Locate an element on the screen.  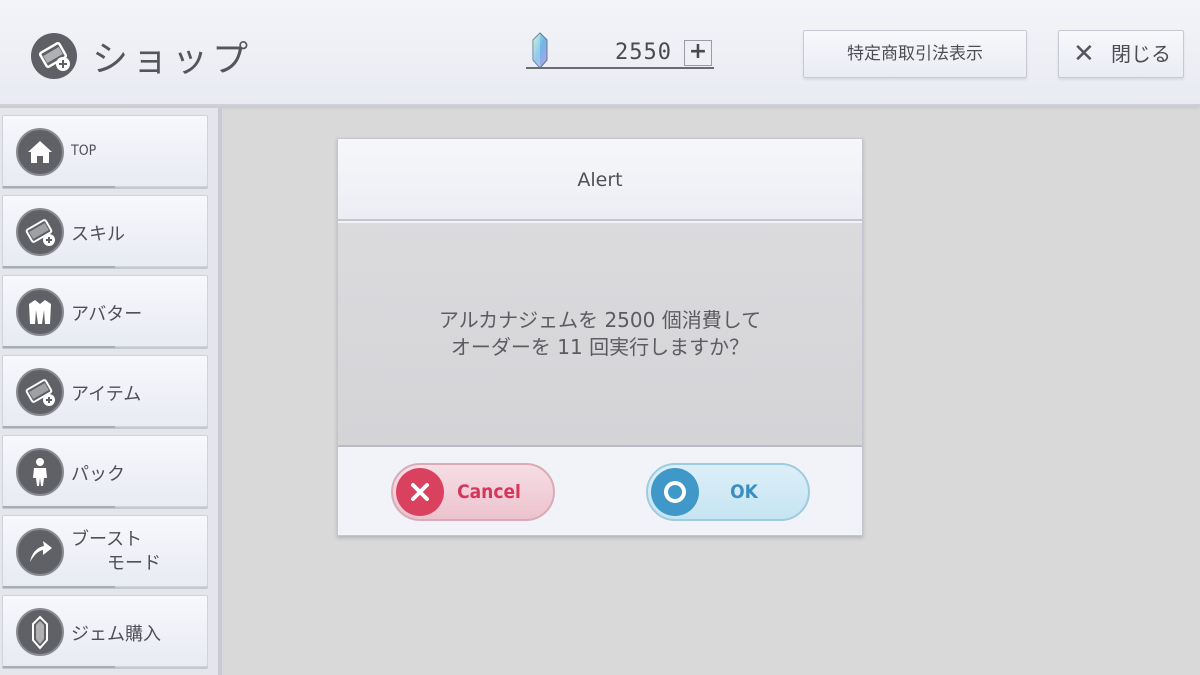
sidebar-item-label: TOP is located at coordinates (84, 151).